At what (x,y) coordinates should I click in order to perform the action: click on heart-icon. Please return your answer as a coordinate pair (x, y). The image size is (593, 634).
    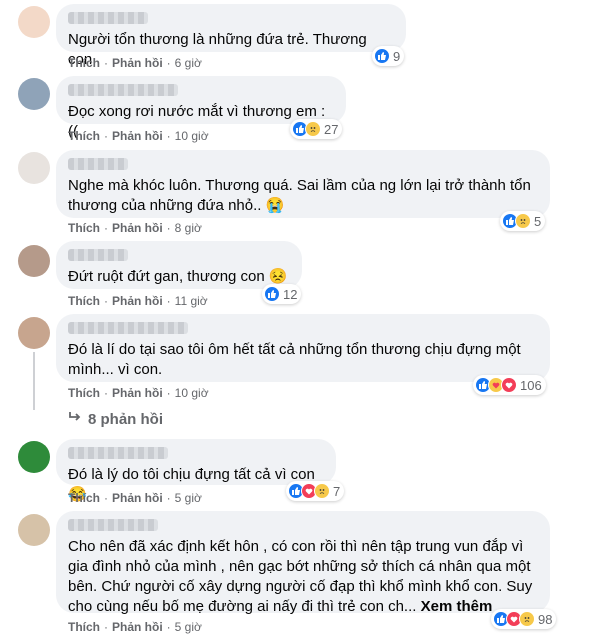
    Looking at the image, I should click on (509, 385).